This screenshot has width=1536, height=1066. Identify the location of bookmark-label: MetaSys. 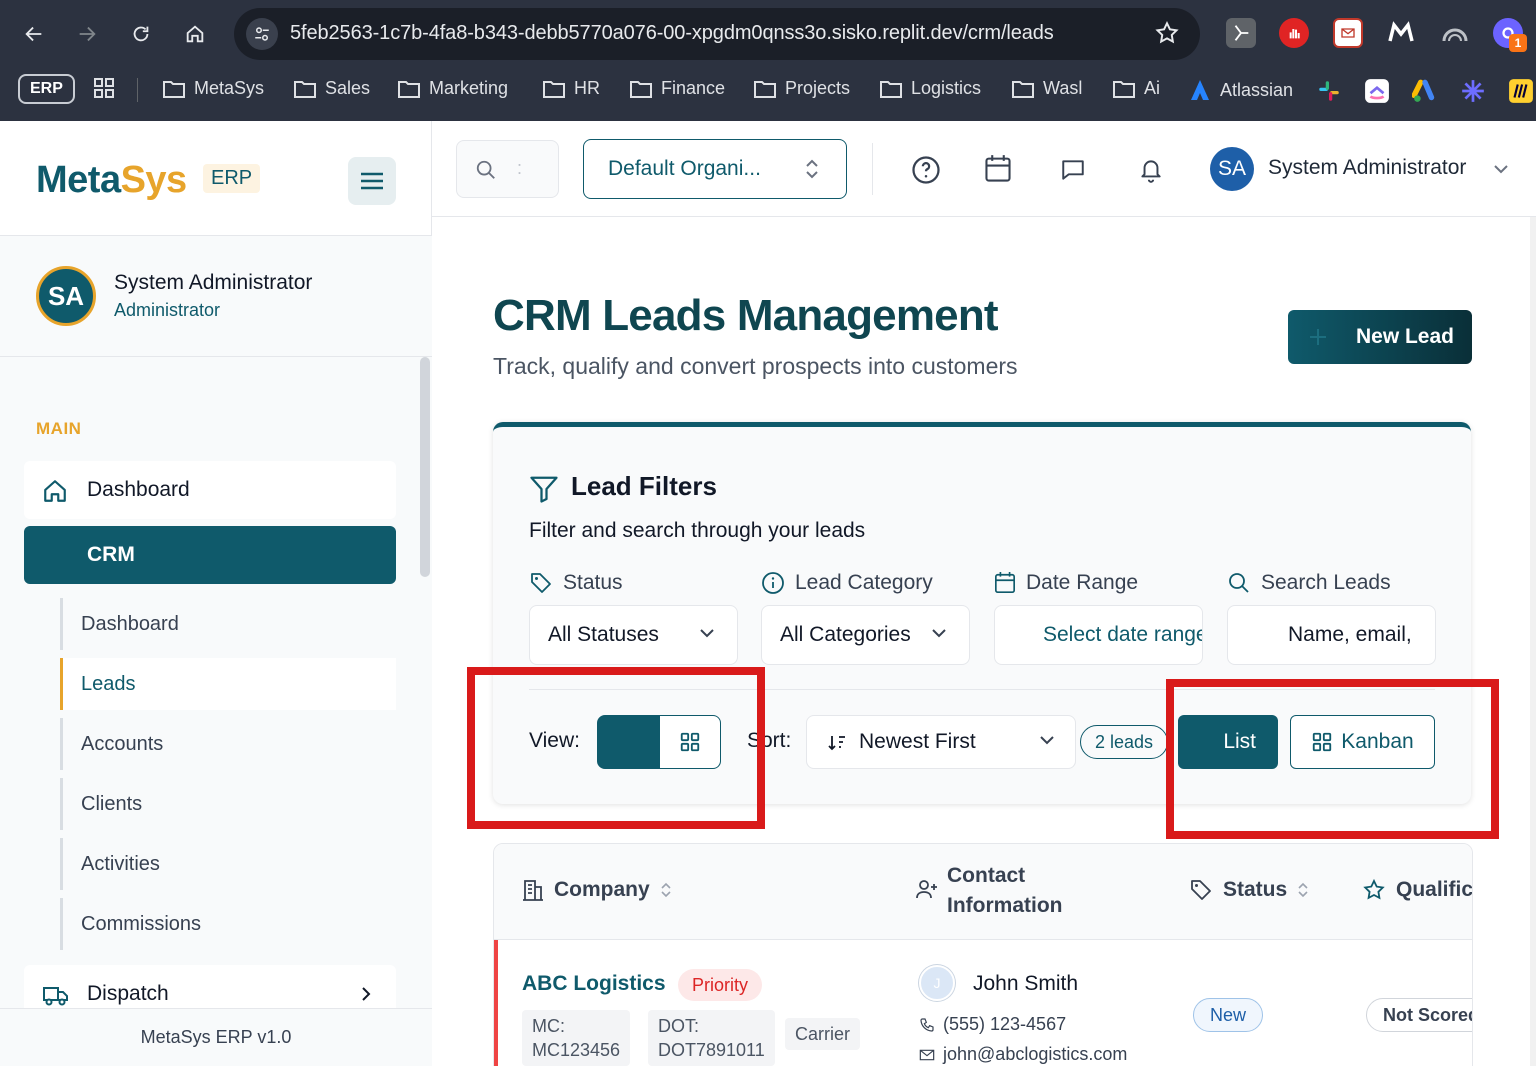
(229, 88).